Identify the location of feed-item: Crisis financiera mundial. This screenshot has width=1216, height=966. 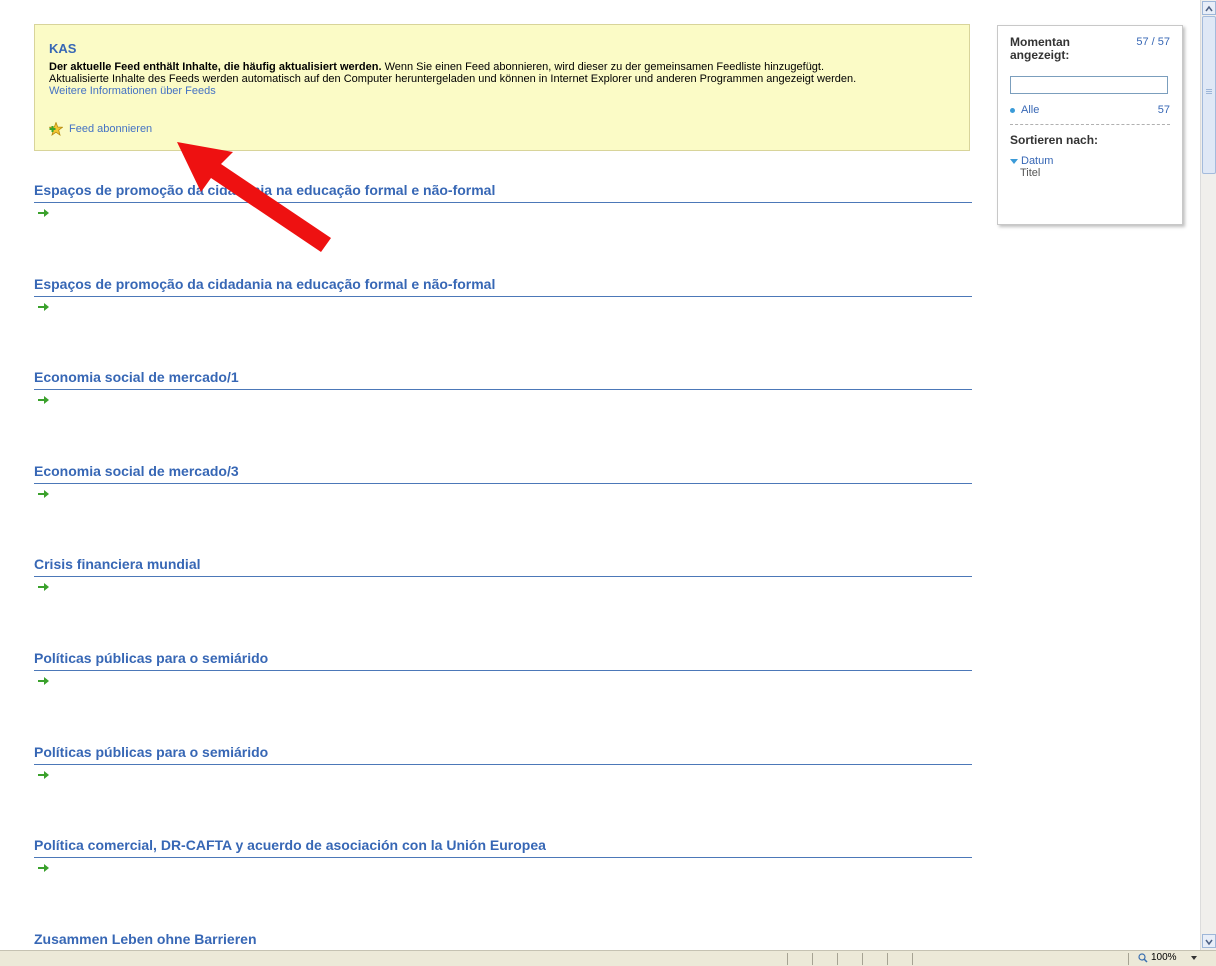
(503, 574).